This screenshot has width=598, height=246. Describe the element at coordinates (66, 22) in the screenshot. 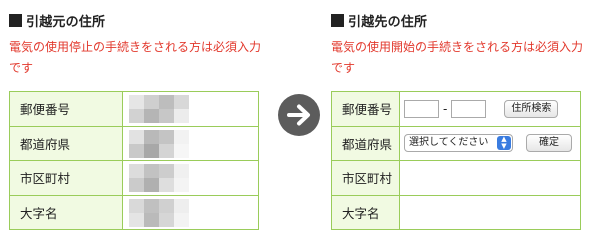

I see `origin-address-title: 引越元の住所` at that location.